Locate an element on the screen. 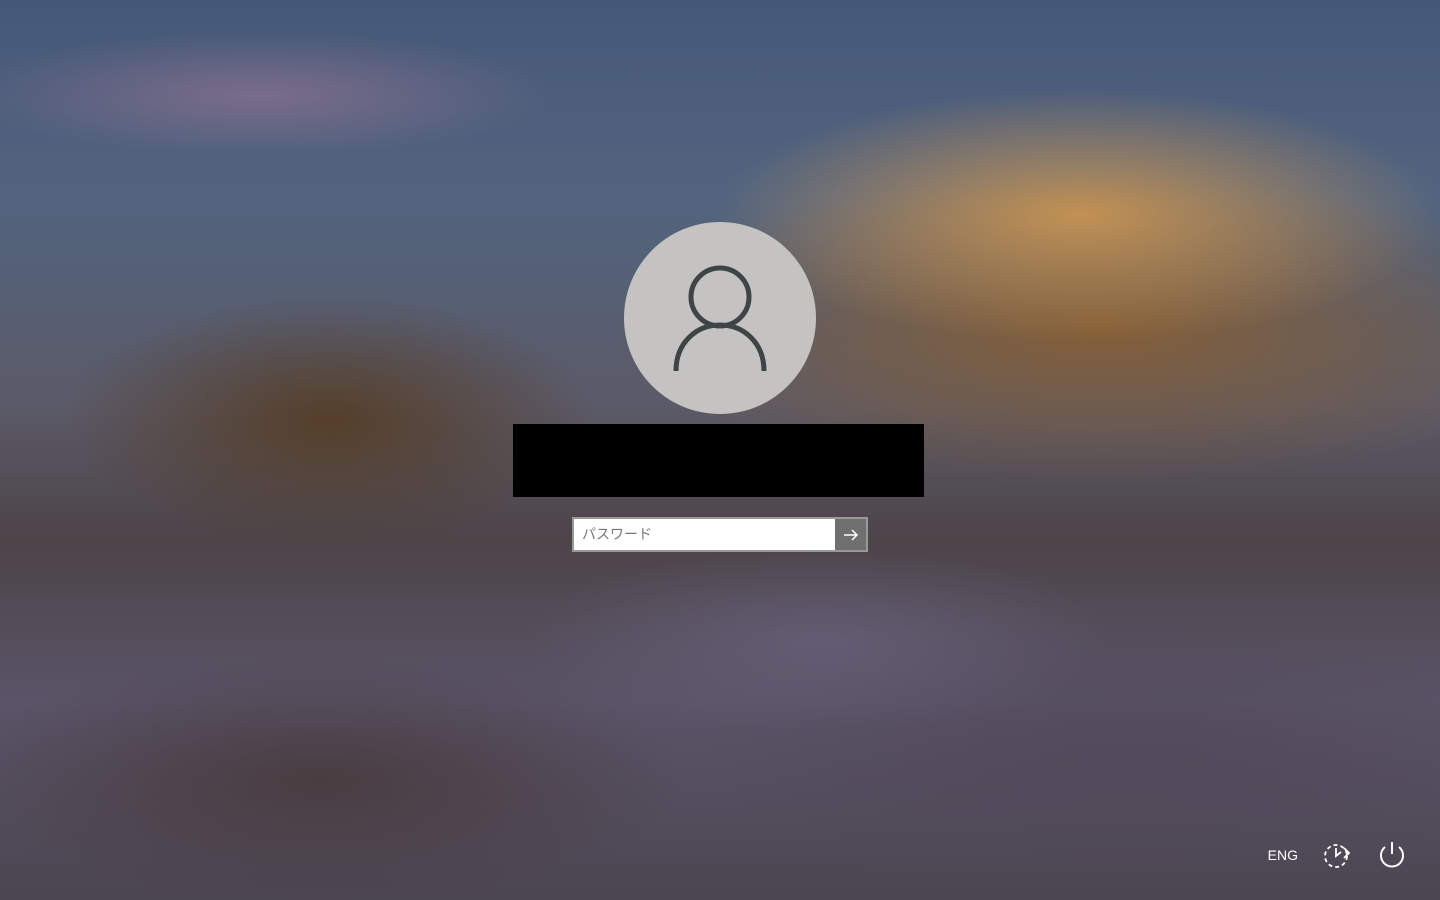 Image resolution: width=1440 pixels, height=900 pixels. arrow-right-icon is located at coordinates (850, 534).